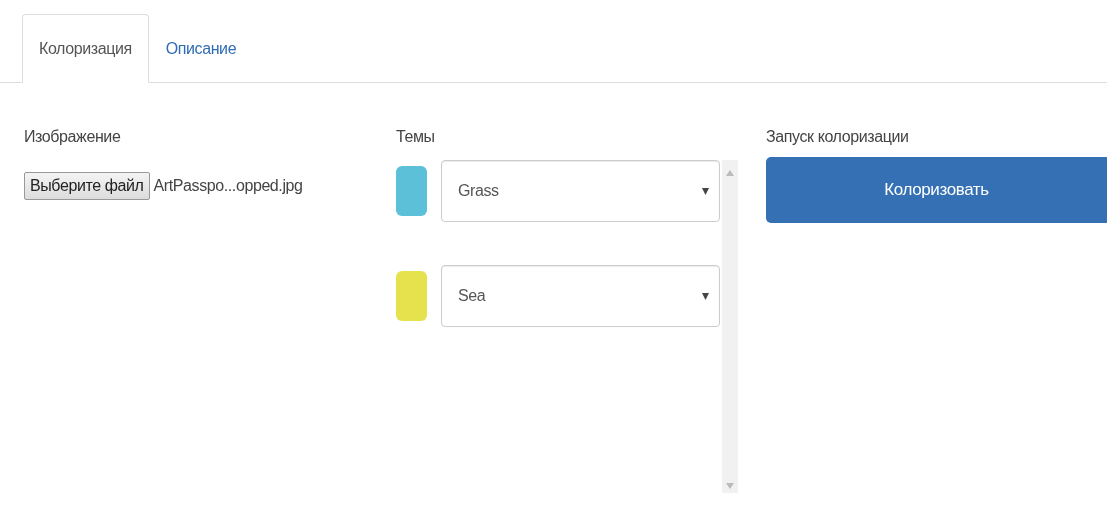  What do you see at coordinates (580, 191) in the screenshot?
I see `theme-dropdown: Grass` at bounding box center [580, 191].